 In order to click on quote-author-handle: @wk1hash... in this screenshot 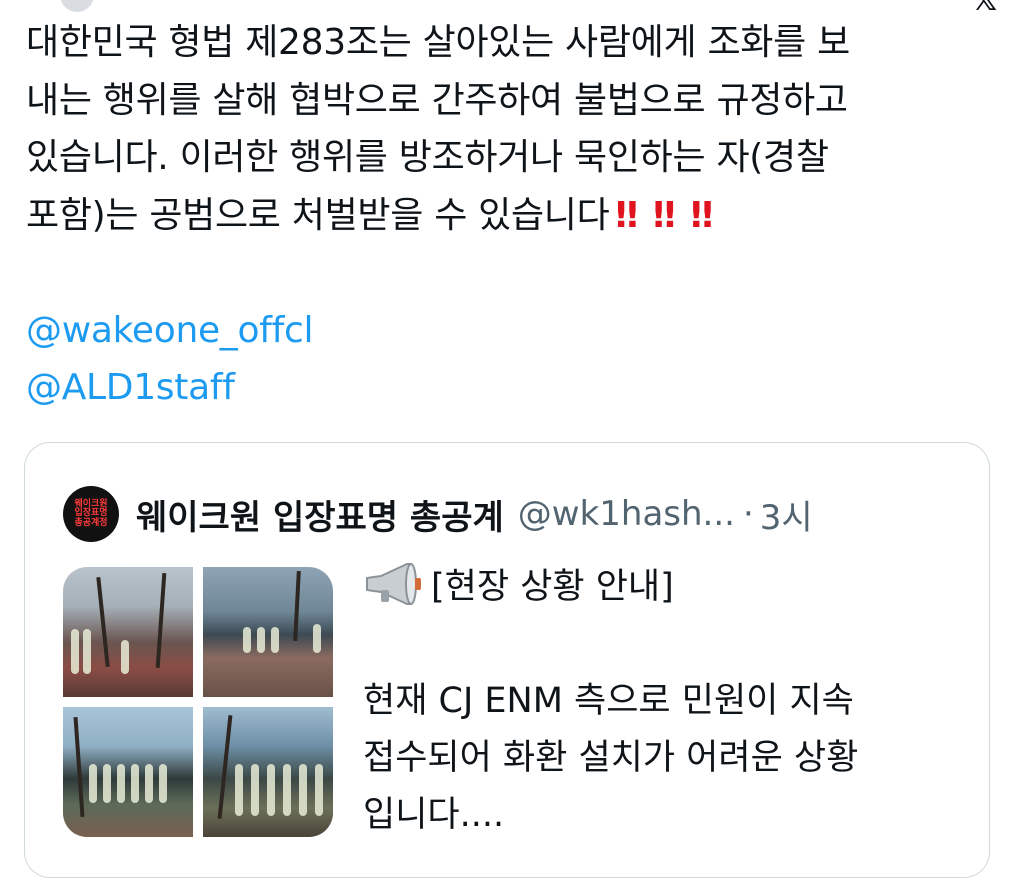, I will do `click(626, 514)`.